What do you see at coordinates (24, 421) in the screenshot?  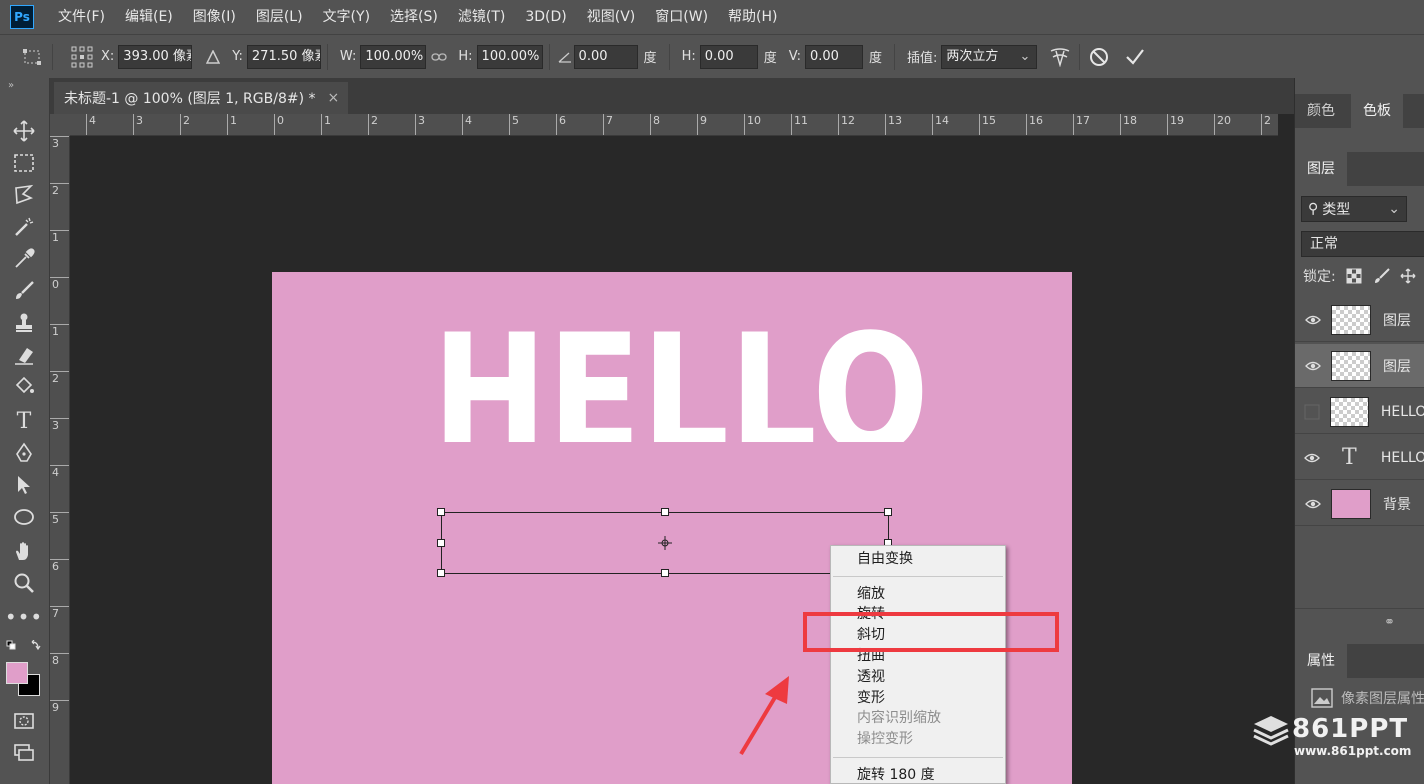 I see `type-tool-icon: T` at bounding box center [24, 421].